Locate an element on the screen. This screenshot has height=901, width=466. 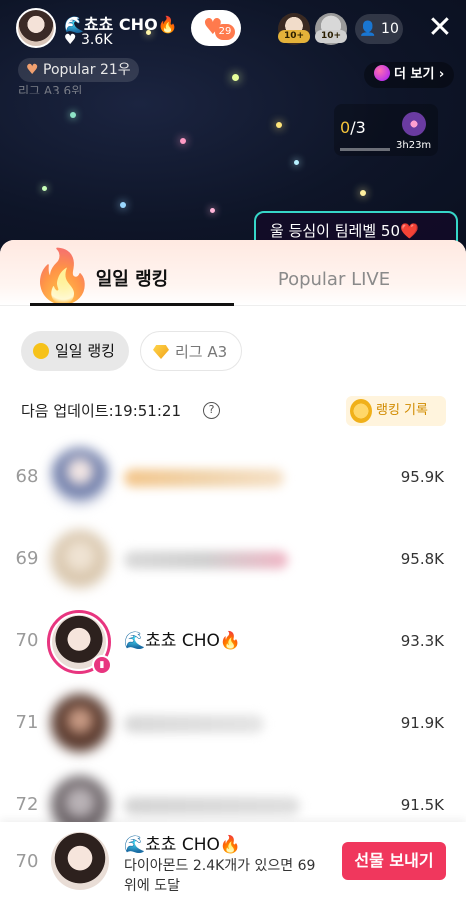
send-gift-button: 선물 보내기 is located at coordinates (394, 861).